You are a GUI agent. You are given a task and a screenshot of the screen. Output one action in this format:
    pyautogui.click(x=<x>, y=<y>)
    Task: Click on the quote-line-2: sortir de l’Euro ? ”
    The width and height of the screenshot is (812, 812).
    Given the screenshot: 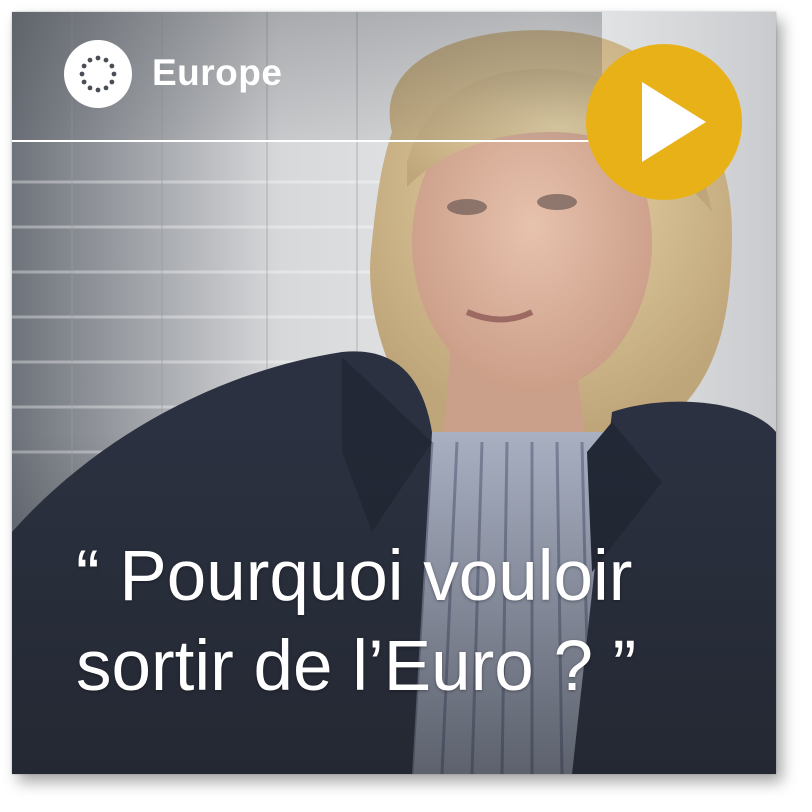 What is the action you would take?
    pyautogui.click(x=356, y=666)
    